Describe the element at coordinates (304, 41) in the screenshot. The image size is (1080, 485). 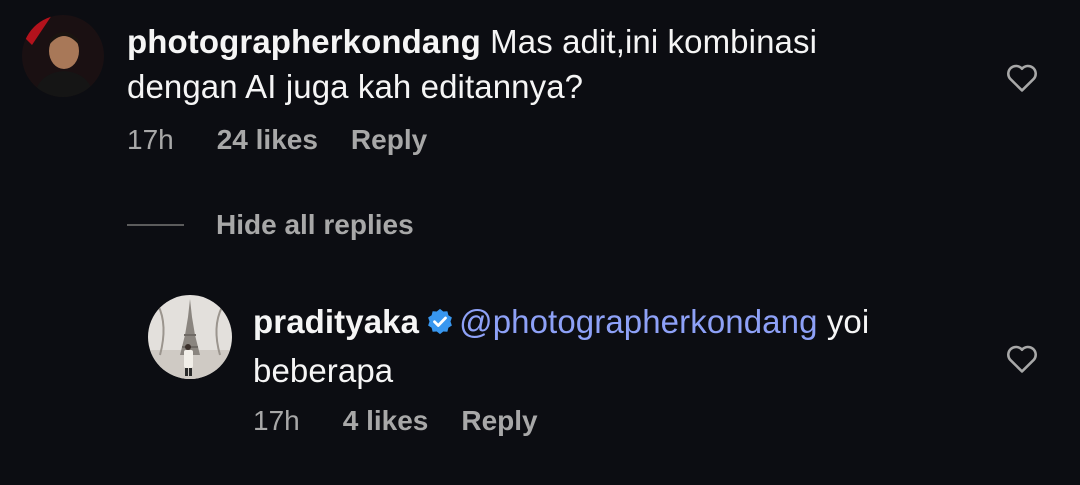
I see `comment-username: photographerkondang` at that location.